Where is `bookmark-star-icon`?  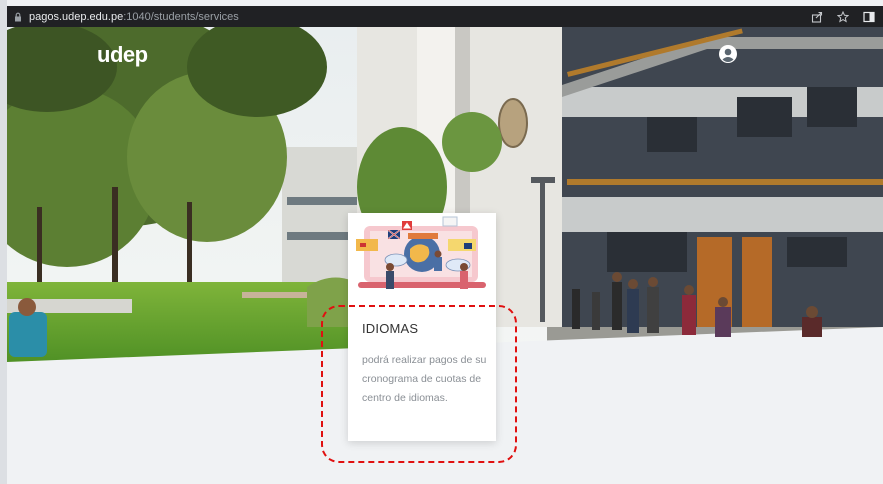 bookmark-star-icon is located at coordinates (843, 16).